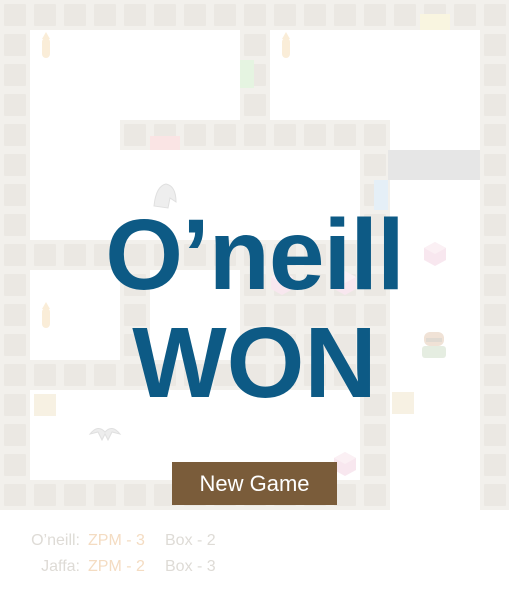  I want to click on winner-status: WON, so click(254, 363).